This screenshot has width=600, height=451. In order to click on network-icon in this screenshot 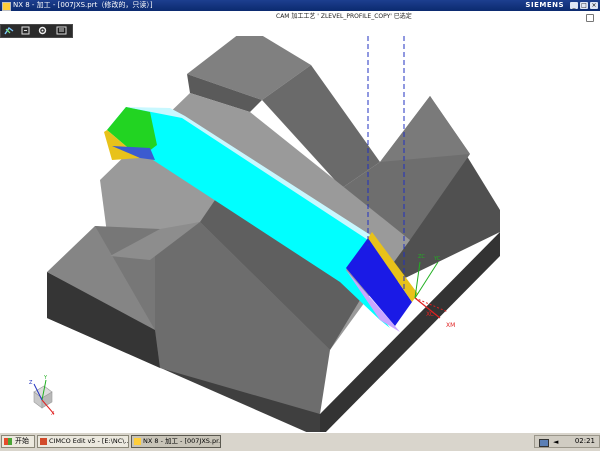, I will do `click(544, 443)`.